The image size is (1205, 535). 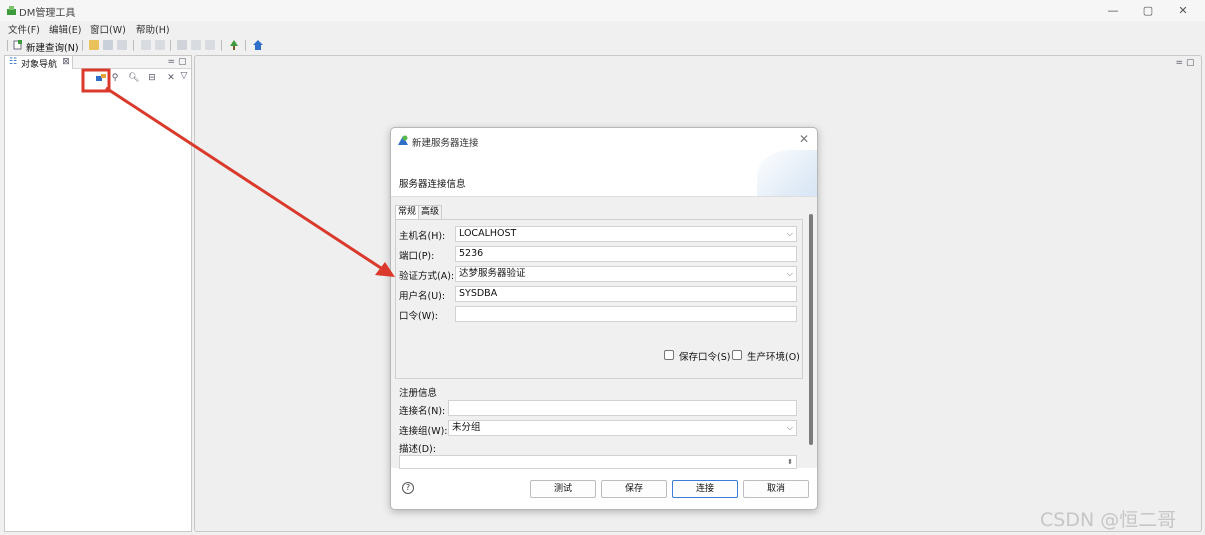 I want to click on cut-icon, so click(x=182, y=45).